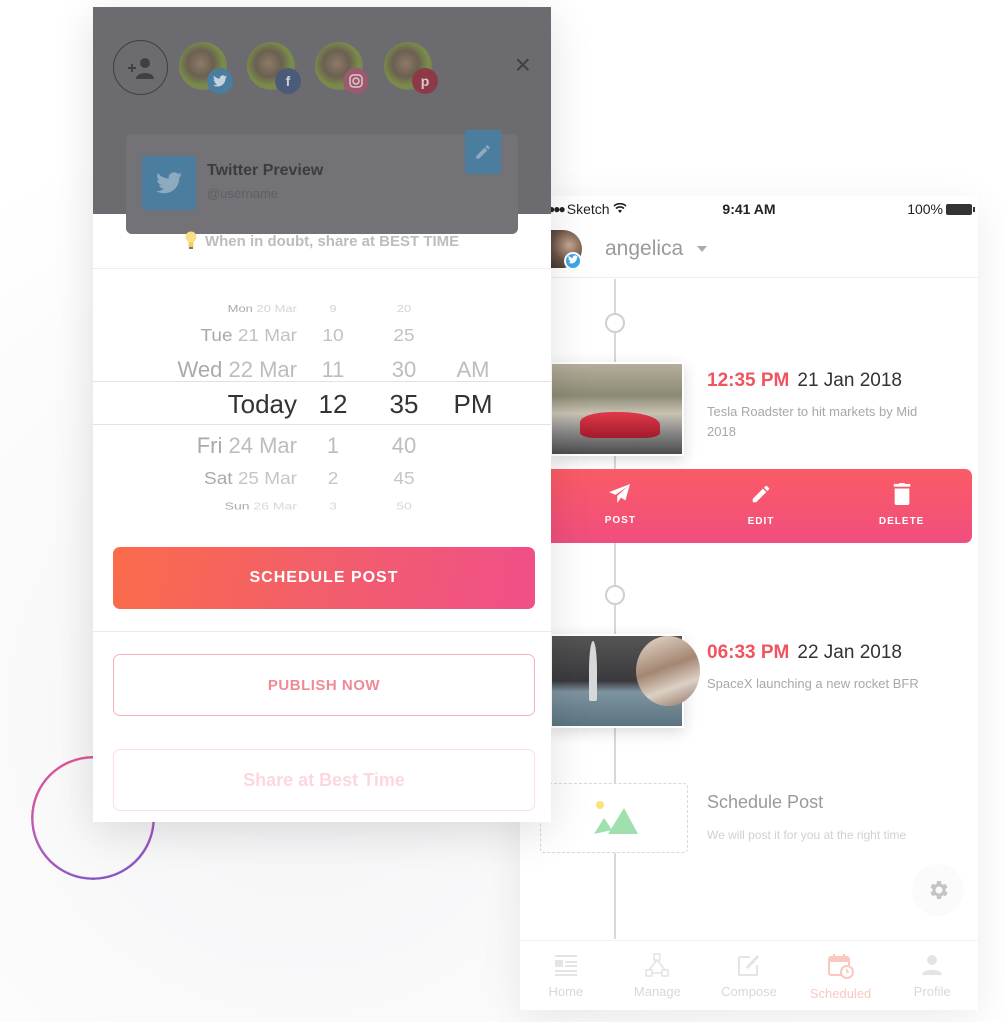 The height and width of the screenshot is (1022, 1006). What do you see at coordinates (333, 336) in the screenshot?
I see `picker-hour: 10` at bounding box center [333, 336].